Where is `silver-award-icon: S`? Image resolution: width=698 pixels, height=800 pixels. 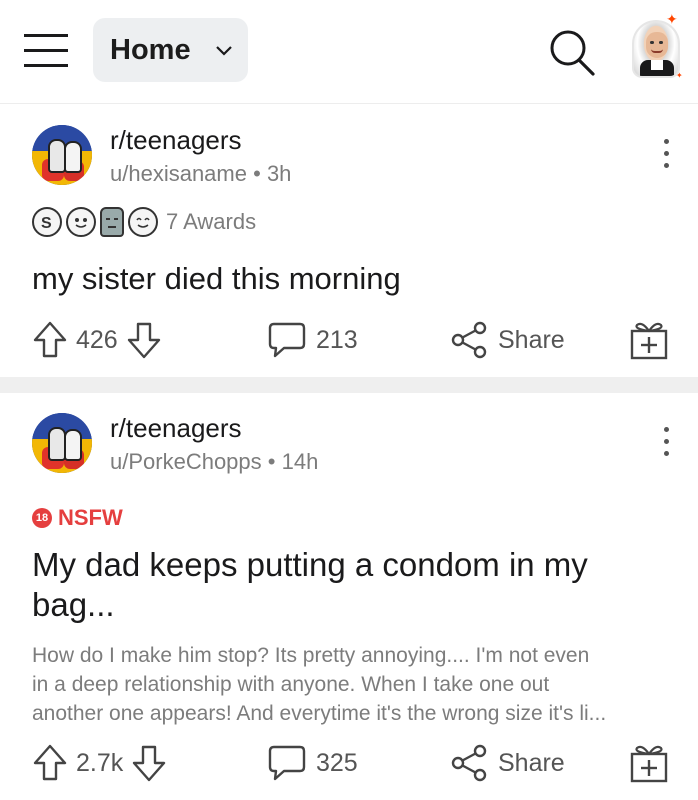
silver-award-icon: S is located at coordinates (47, 222).